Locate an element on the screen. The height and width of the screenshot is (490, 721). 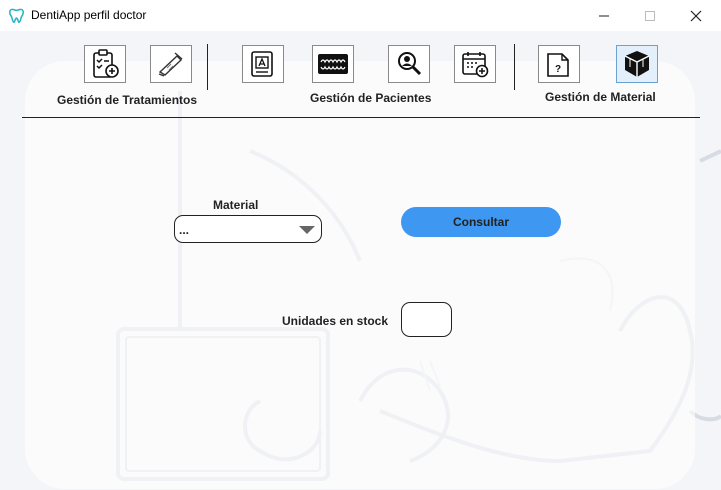
stock-boxes-button is located at coordinates (637, 64).